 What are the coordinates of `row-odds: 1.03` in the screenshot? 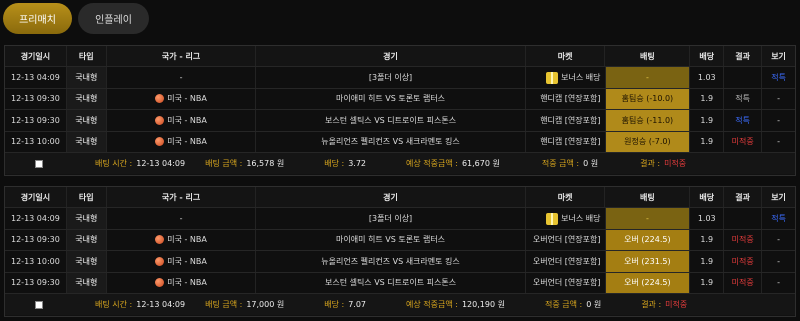 It's located at (707, 218).